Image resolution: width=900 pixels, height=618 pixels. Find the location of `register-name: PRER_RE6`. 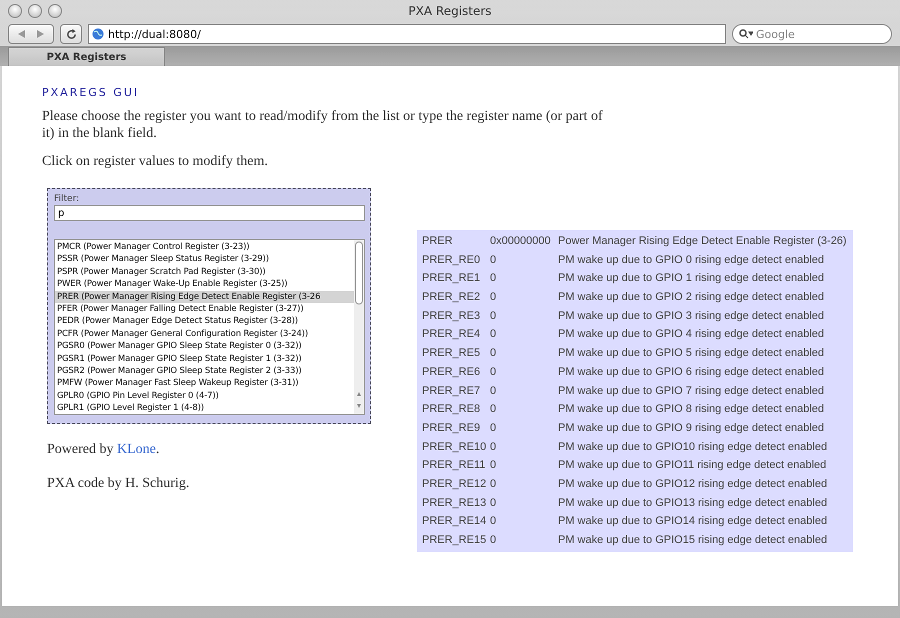

register-name: PRER_RE6 is located at coordinates (452, 372).